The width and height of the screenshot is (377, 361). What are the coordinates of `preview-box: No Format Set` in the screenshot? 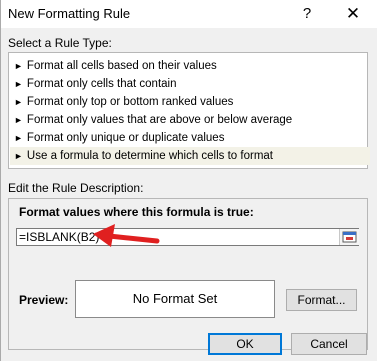 It's located at (175, 299).